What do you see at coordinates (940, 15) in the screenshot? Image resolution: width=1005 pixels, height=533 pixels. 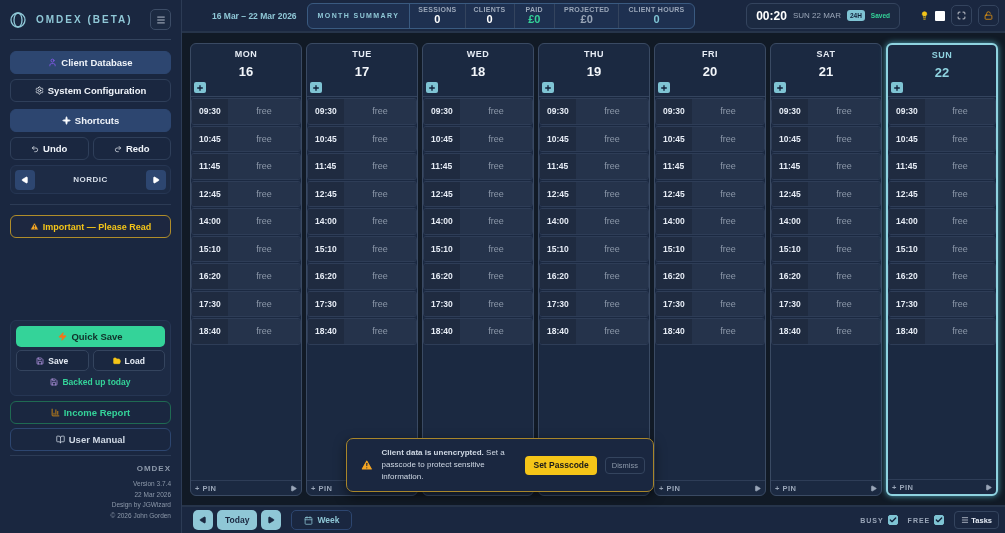 I see `square-toggle-icon` at bounding box center [940, 15].